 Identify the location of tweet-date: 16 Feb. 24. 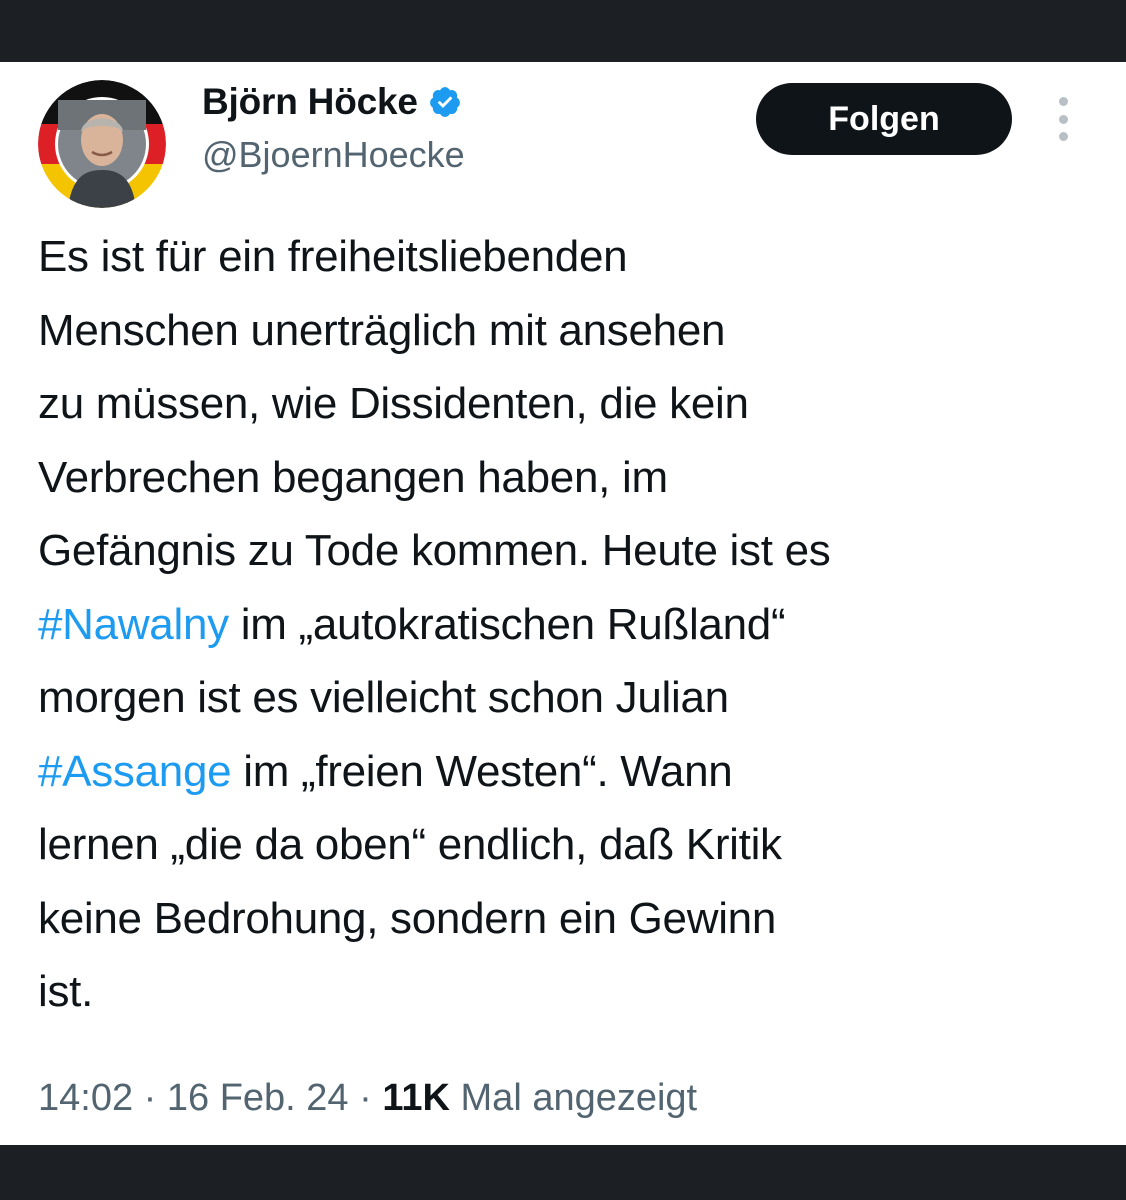
(258, 1098).